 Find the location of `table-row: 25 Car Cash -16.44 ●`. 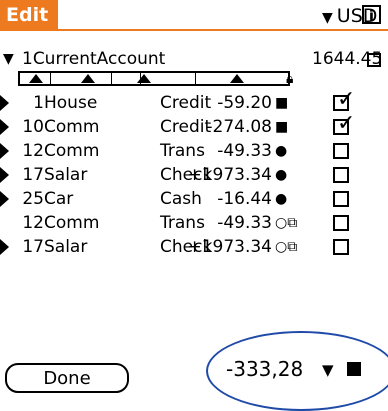

table-row: 25 Car Cash -16.44 ● is located at coordinates (194, 199).